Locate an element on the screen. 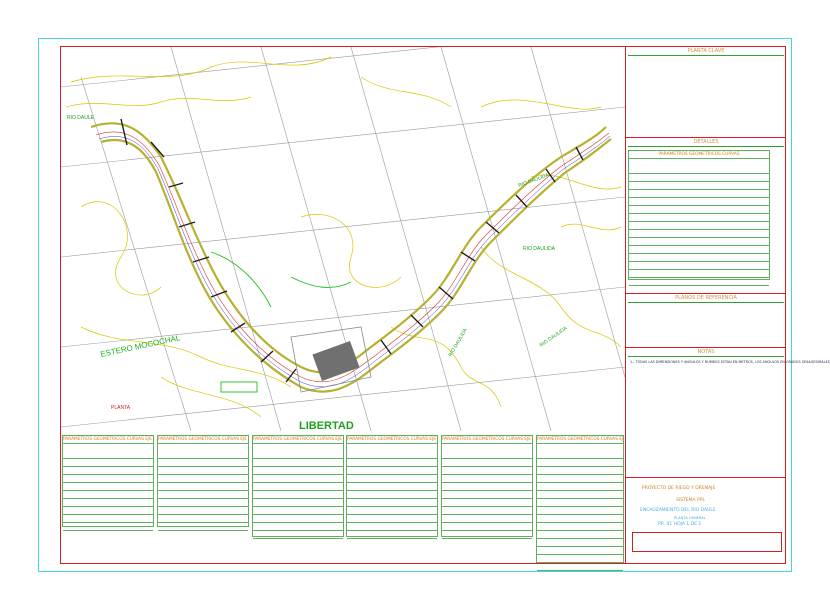 This screenshot has width=830, height=609. key-plan-section: PLANTA CLAVE is located at coordinates (706, 92).